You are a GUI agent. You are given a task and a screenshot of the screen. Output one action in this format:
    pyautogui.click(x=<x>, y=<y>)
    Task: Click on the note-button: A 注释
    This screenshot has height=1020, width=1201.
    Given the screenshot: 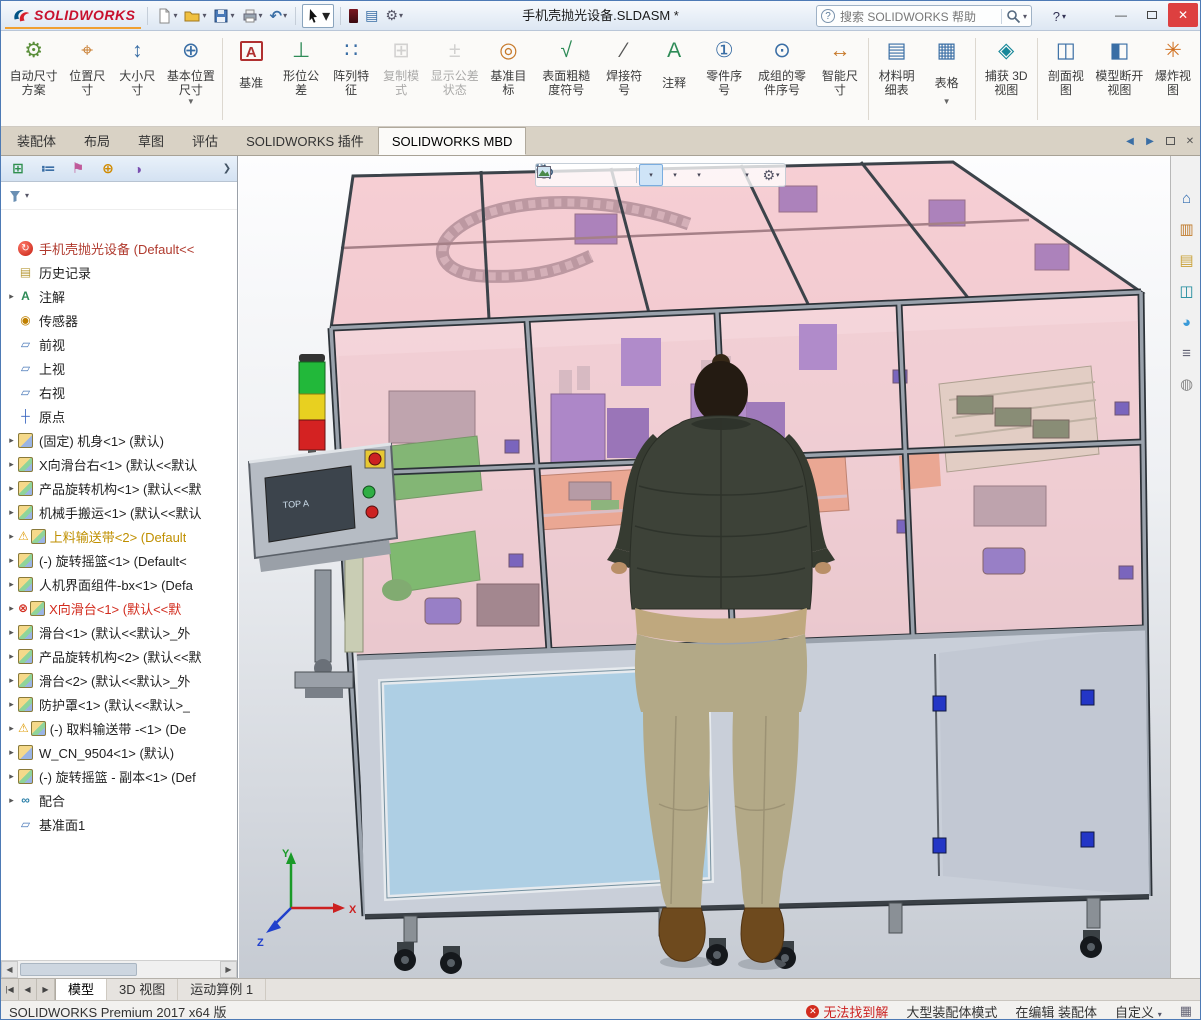 What is the action you would take?
    pyautogui.click(x=674, y=79)
    